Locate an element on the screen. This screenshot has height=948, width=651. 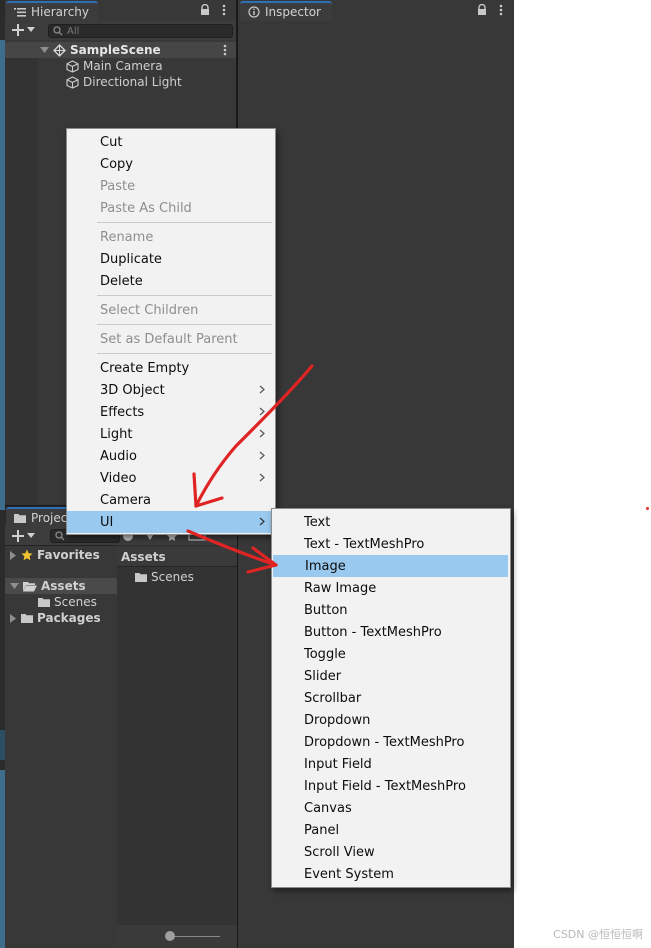
favorites-label: Favorites is located at coordinates (68, 555).